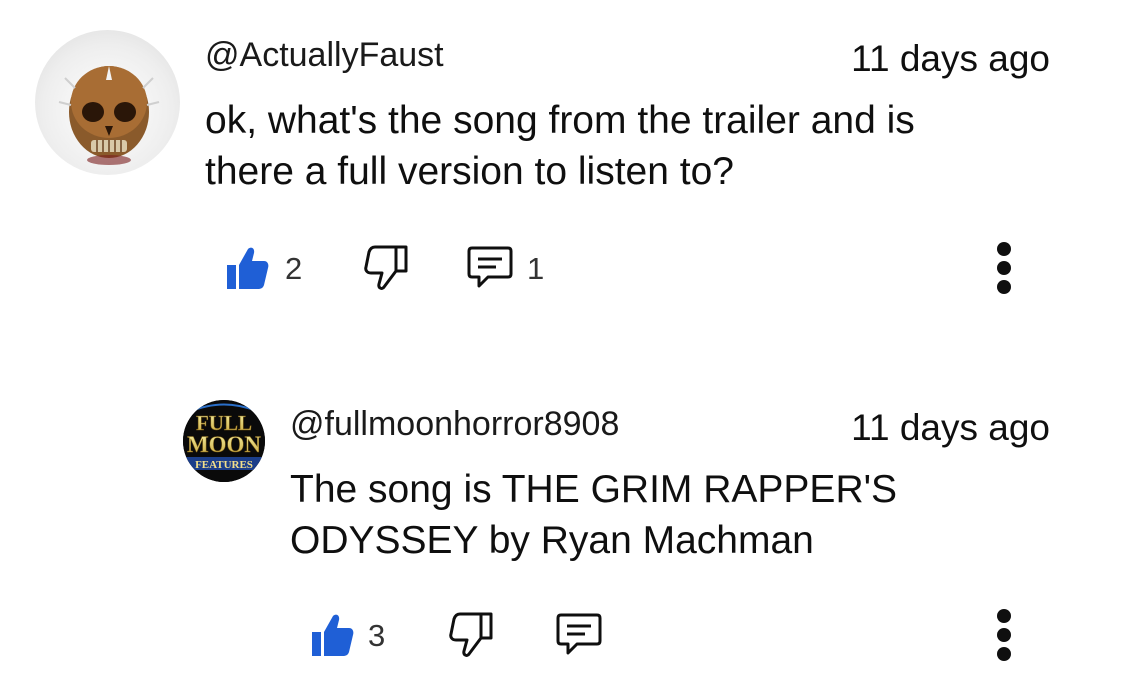 This screenshot has height=694, width=1125. I want to click on like-count: 3, so click(377, 635).